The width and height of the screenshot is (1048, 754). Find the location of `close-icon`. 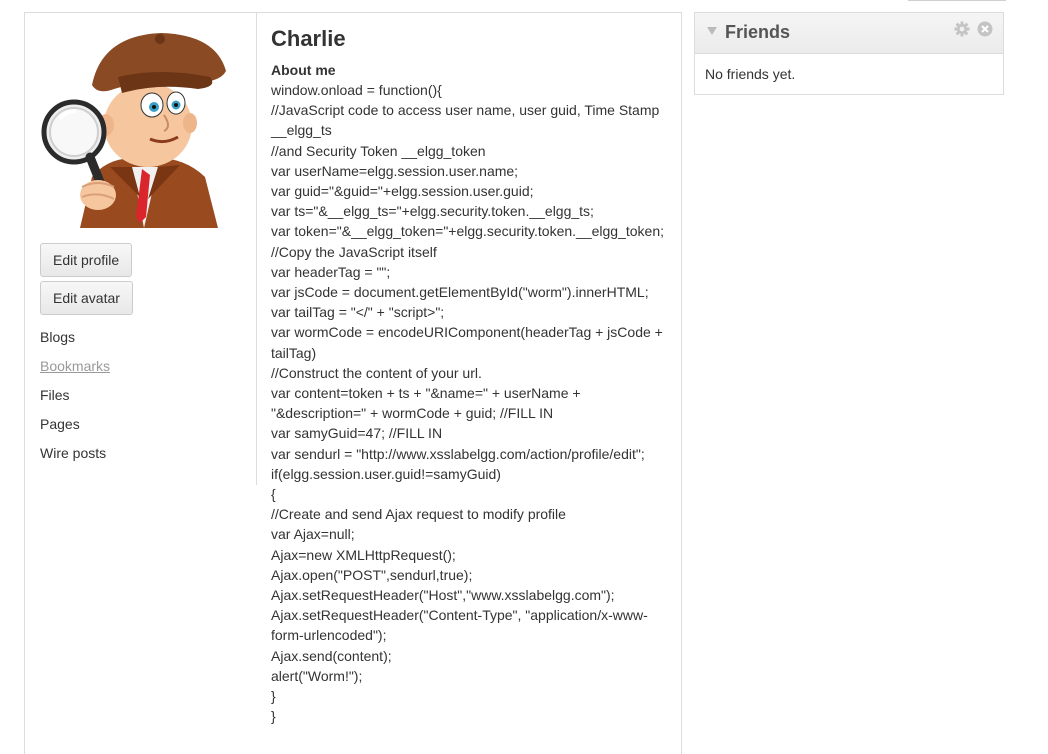

close-icon is located at coordinates (985, 29).